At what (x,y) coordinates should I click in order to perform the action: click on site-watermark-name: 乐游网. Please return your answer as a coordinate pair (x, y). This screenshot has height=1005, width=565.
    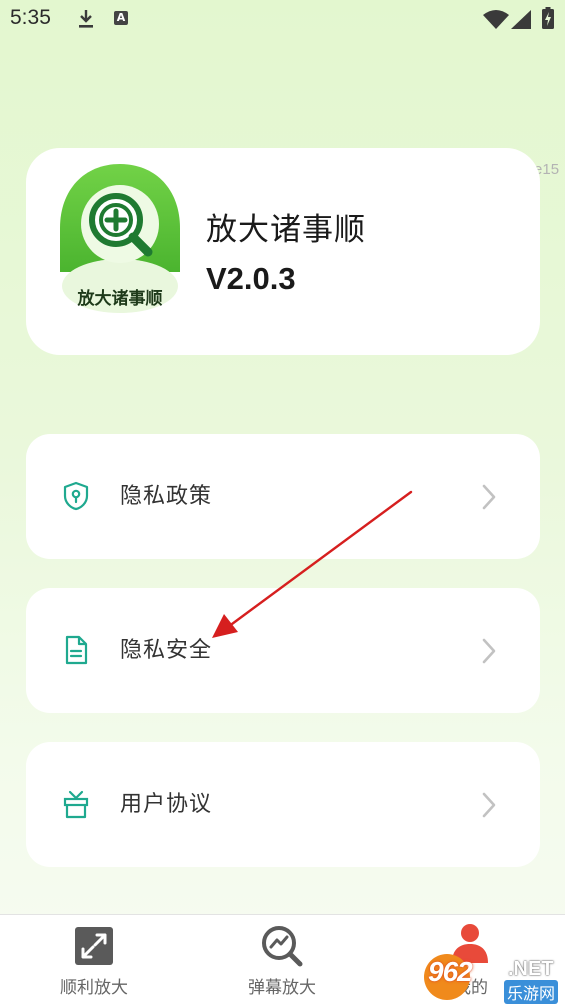
    Looking at the image, I should click on (531, 992).